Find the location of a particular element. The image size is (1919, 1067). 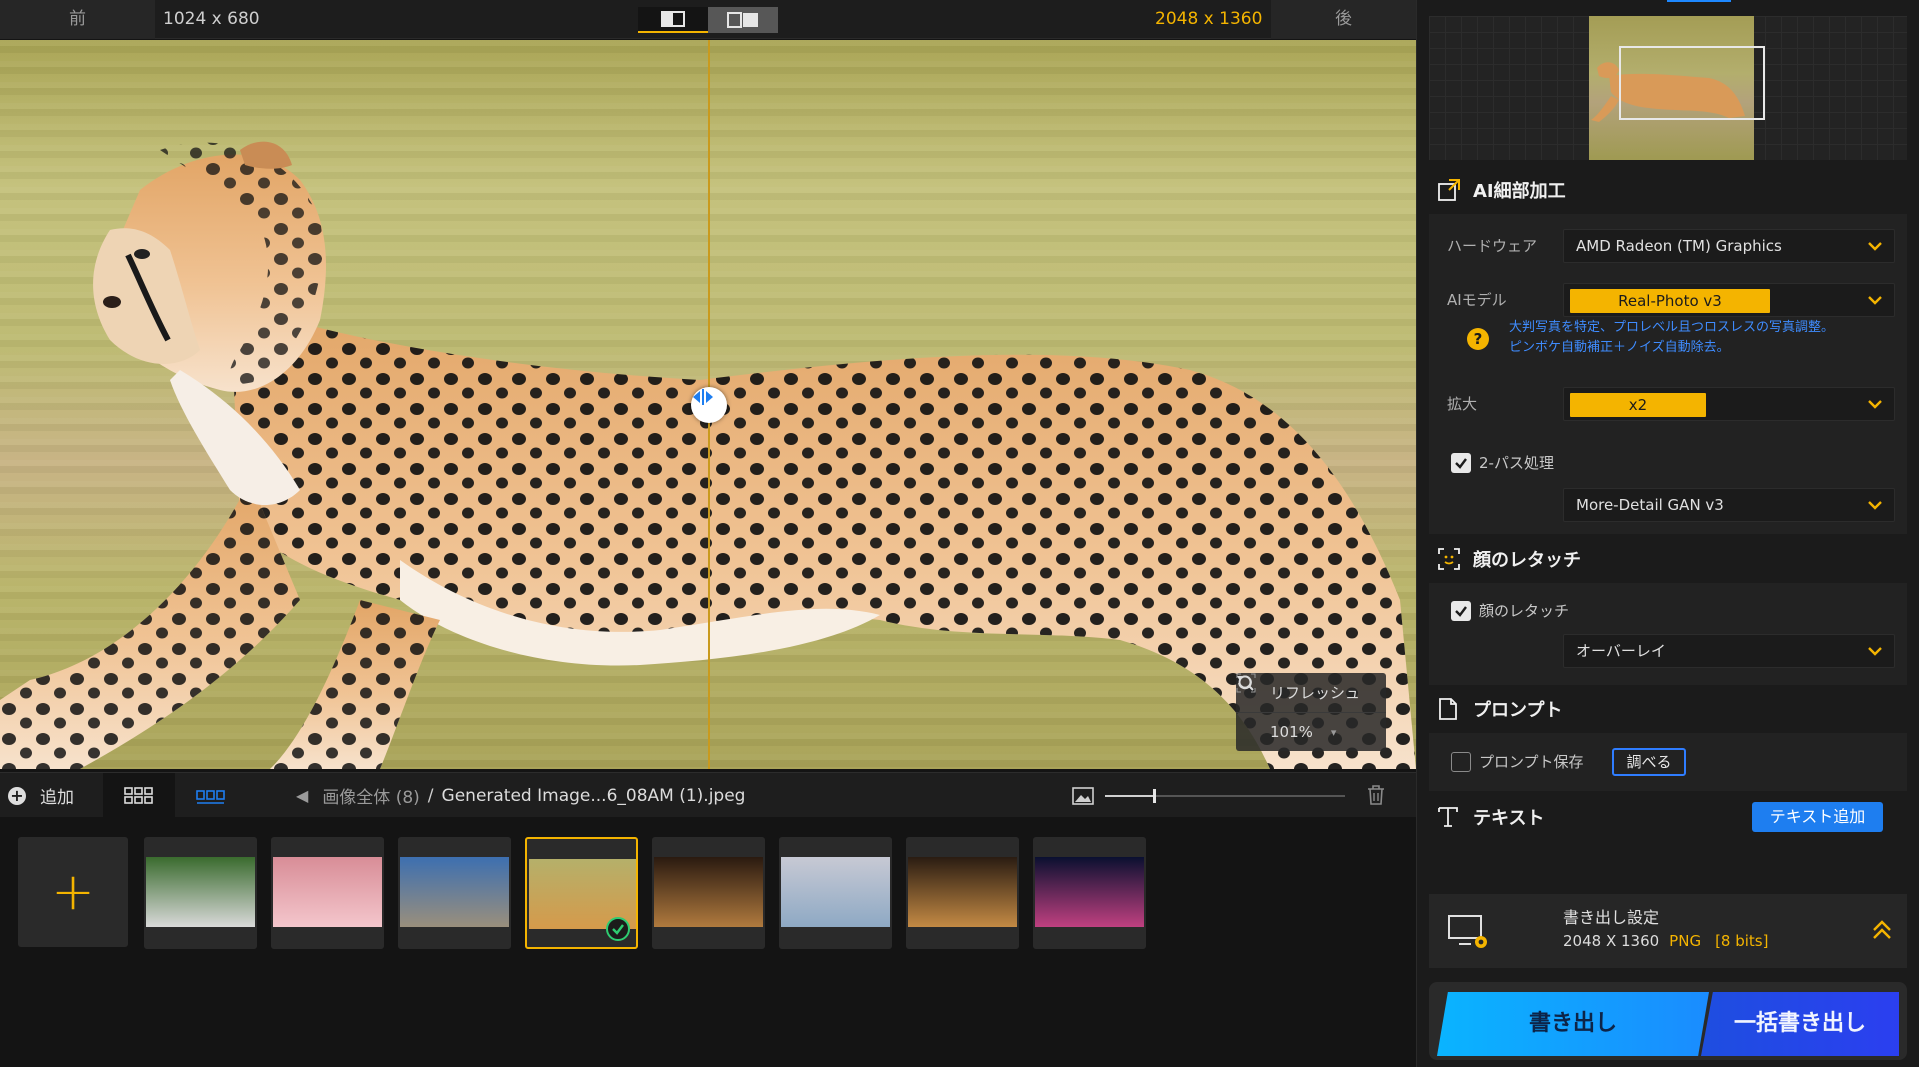

slider-knob is located at coordinates (1154, 796).